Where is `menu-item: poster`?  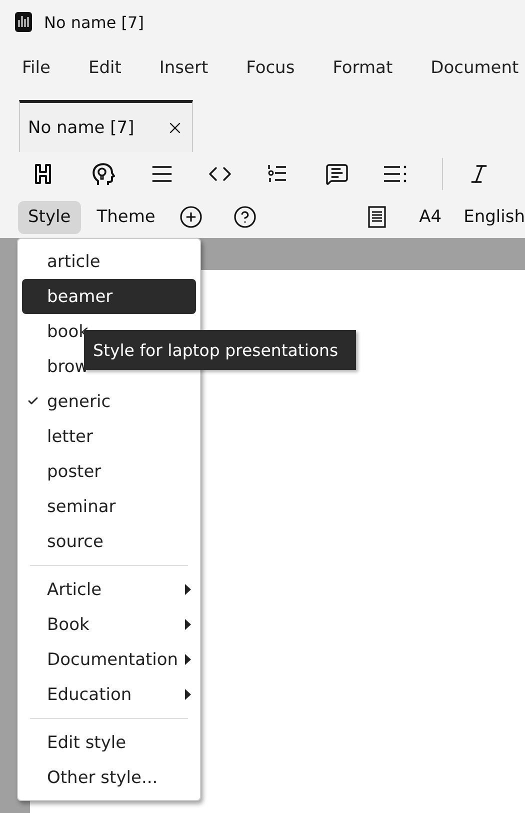 menu-item: poster is located at coordinates (109, 471).